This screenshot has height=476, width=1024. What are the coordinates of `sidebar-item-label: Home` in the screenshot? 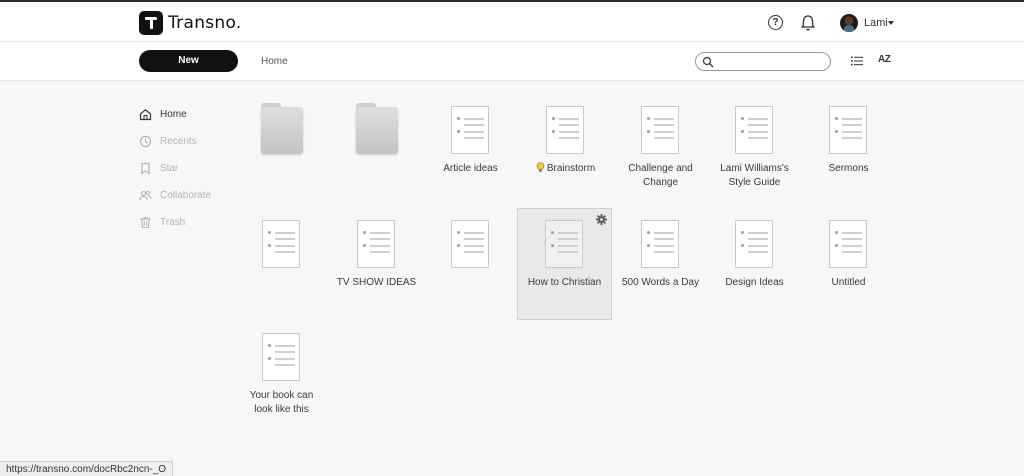 It's located at (173, 114).